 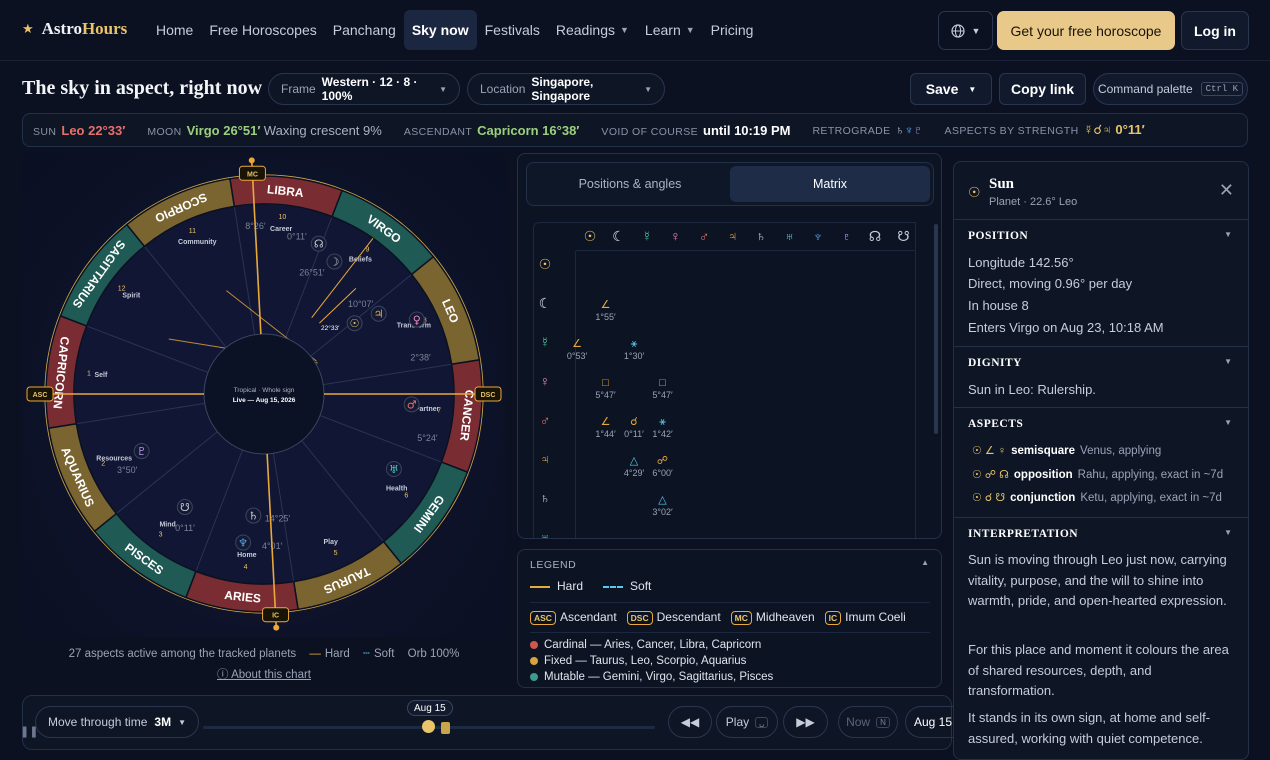 What do you see at coordinates (1215, 30) in the screenshot?
I see `login-button: Log in` at bounding box center [1215, 30].